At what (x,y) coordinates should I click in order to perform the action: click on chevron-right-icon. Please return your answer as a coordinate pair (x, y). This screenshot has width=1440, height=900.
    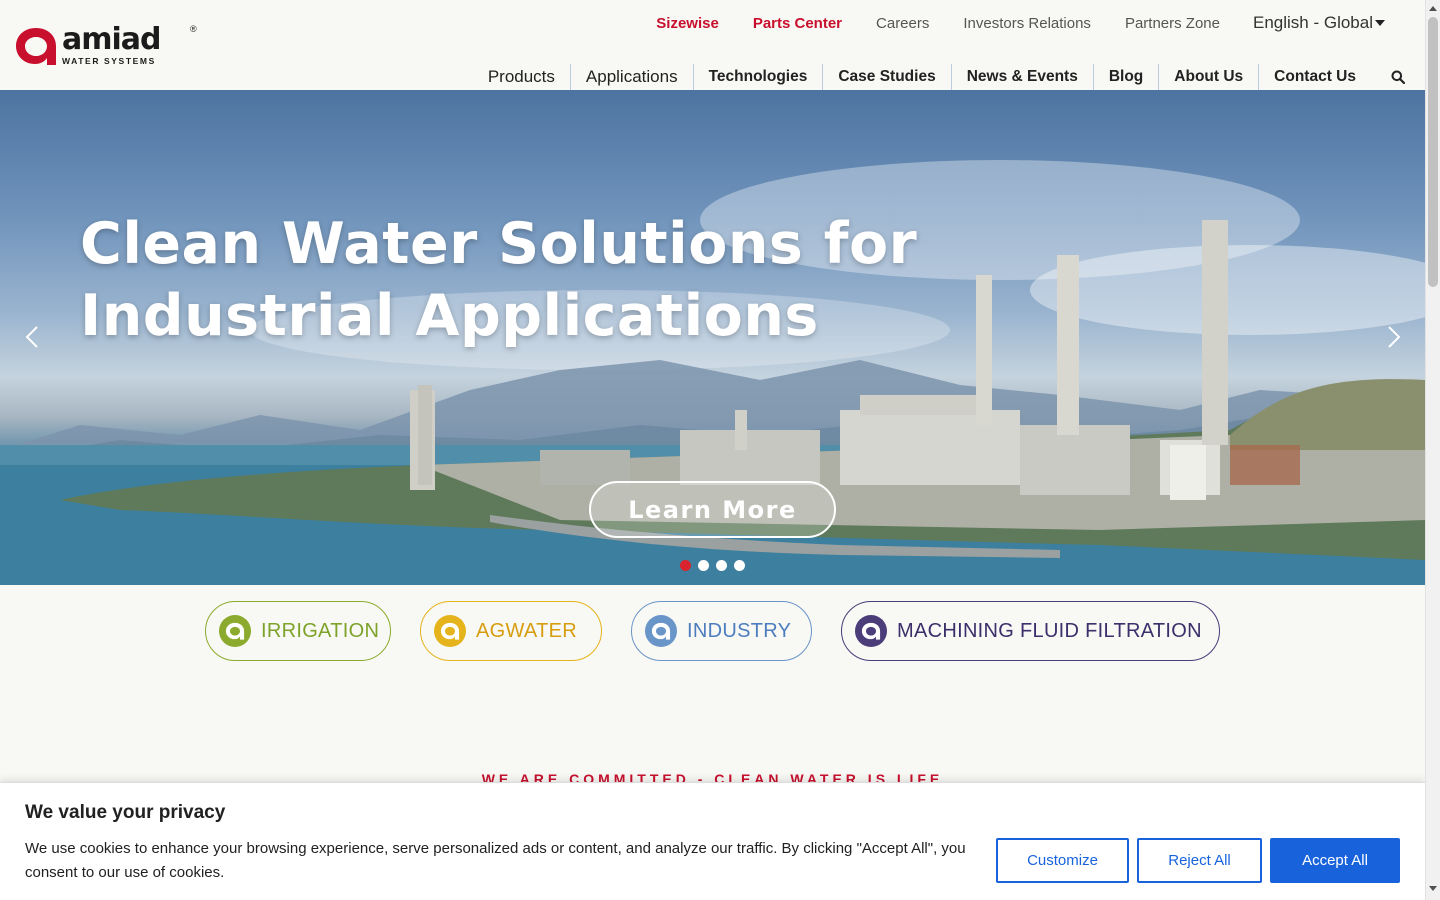
    Looking at the image, I should click on (1394, 337).